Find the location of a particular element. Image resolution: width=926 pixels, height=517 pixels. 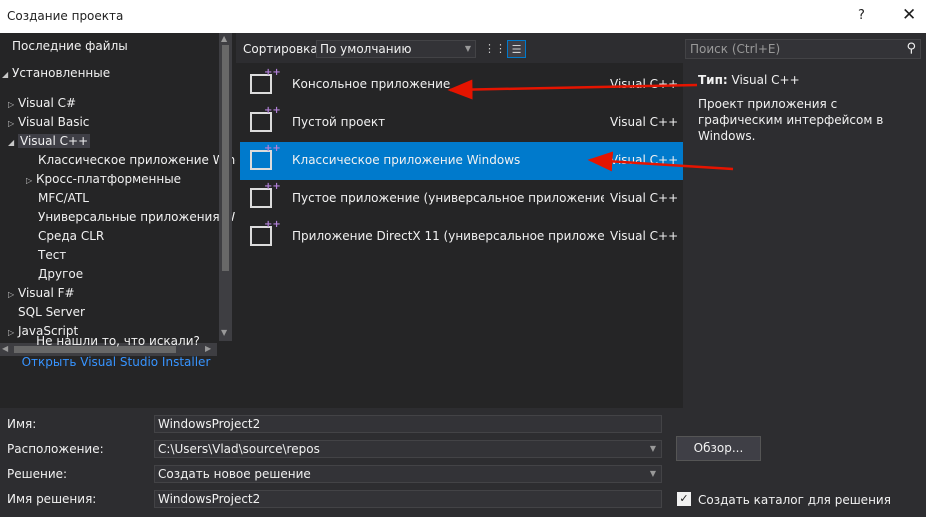

tree-item: Последние файлы is located at coordinates (65, 46).